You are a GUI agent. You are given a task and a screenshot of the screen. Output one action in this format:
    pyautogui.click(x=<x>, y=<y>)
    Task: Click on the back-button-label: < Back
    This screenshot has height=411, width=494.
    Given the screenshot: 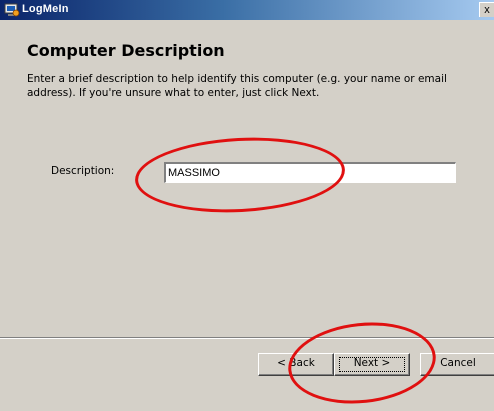 What is the action you would take?
    pyautogui.click(x=296, y=363)
    